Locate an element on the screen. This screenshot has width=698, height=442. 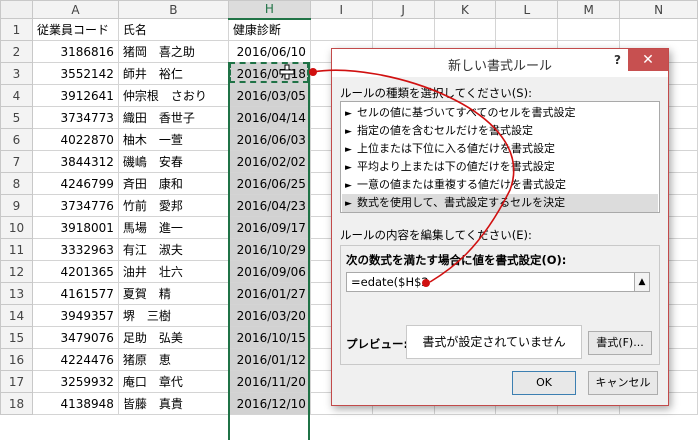
header-cell-employee-code: 従業員コード is located at coordinates (75, 29).